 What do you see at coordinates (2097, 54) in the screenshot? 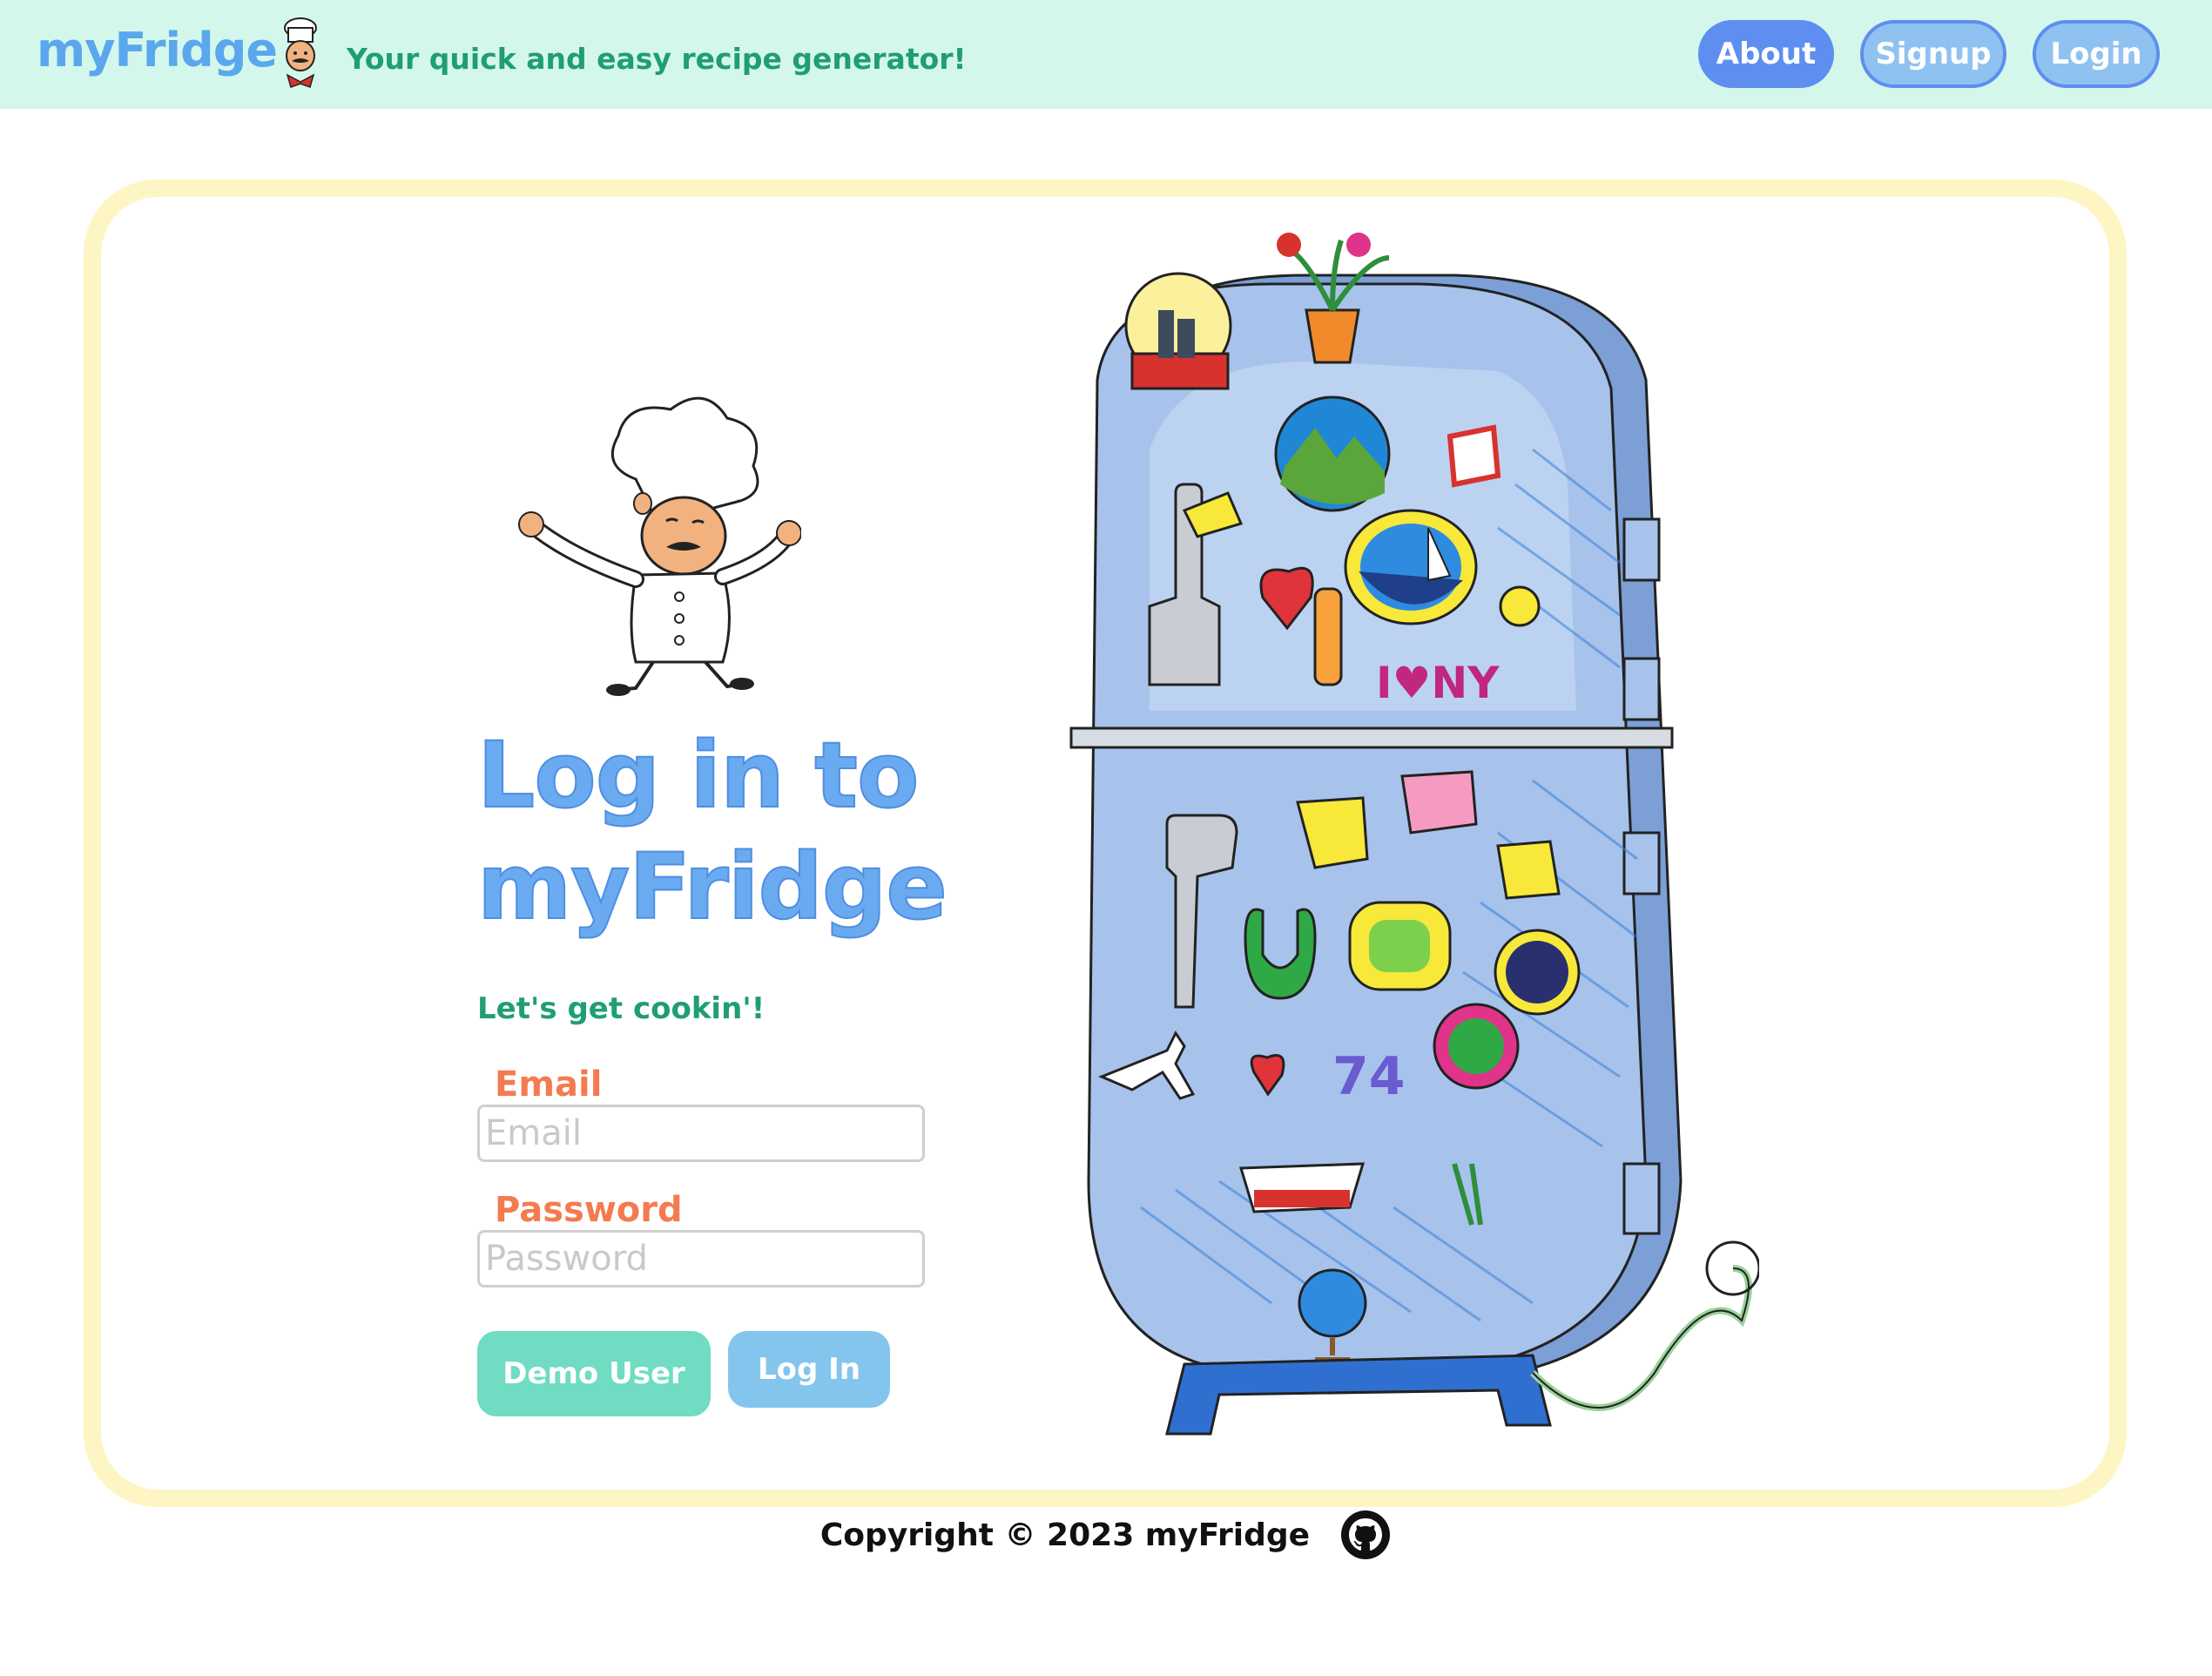
I see `login-nav-button: Login` at bounding box center [2097, 54].